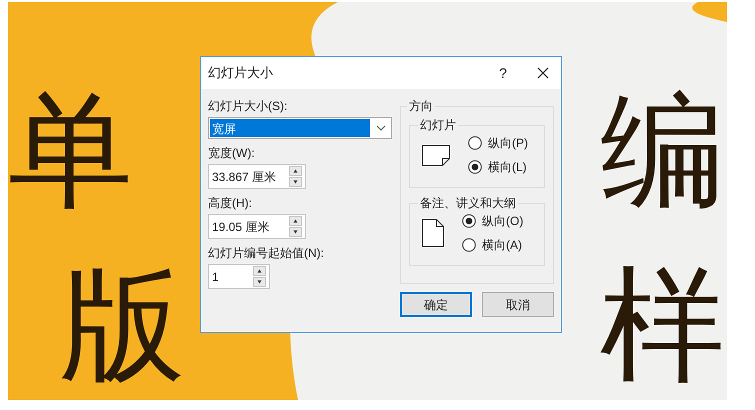  Describe the element at coordinates (436, 155) in the screenshot. I see `landscape-page-icon` at that location.